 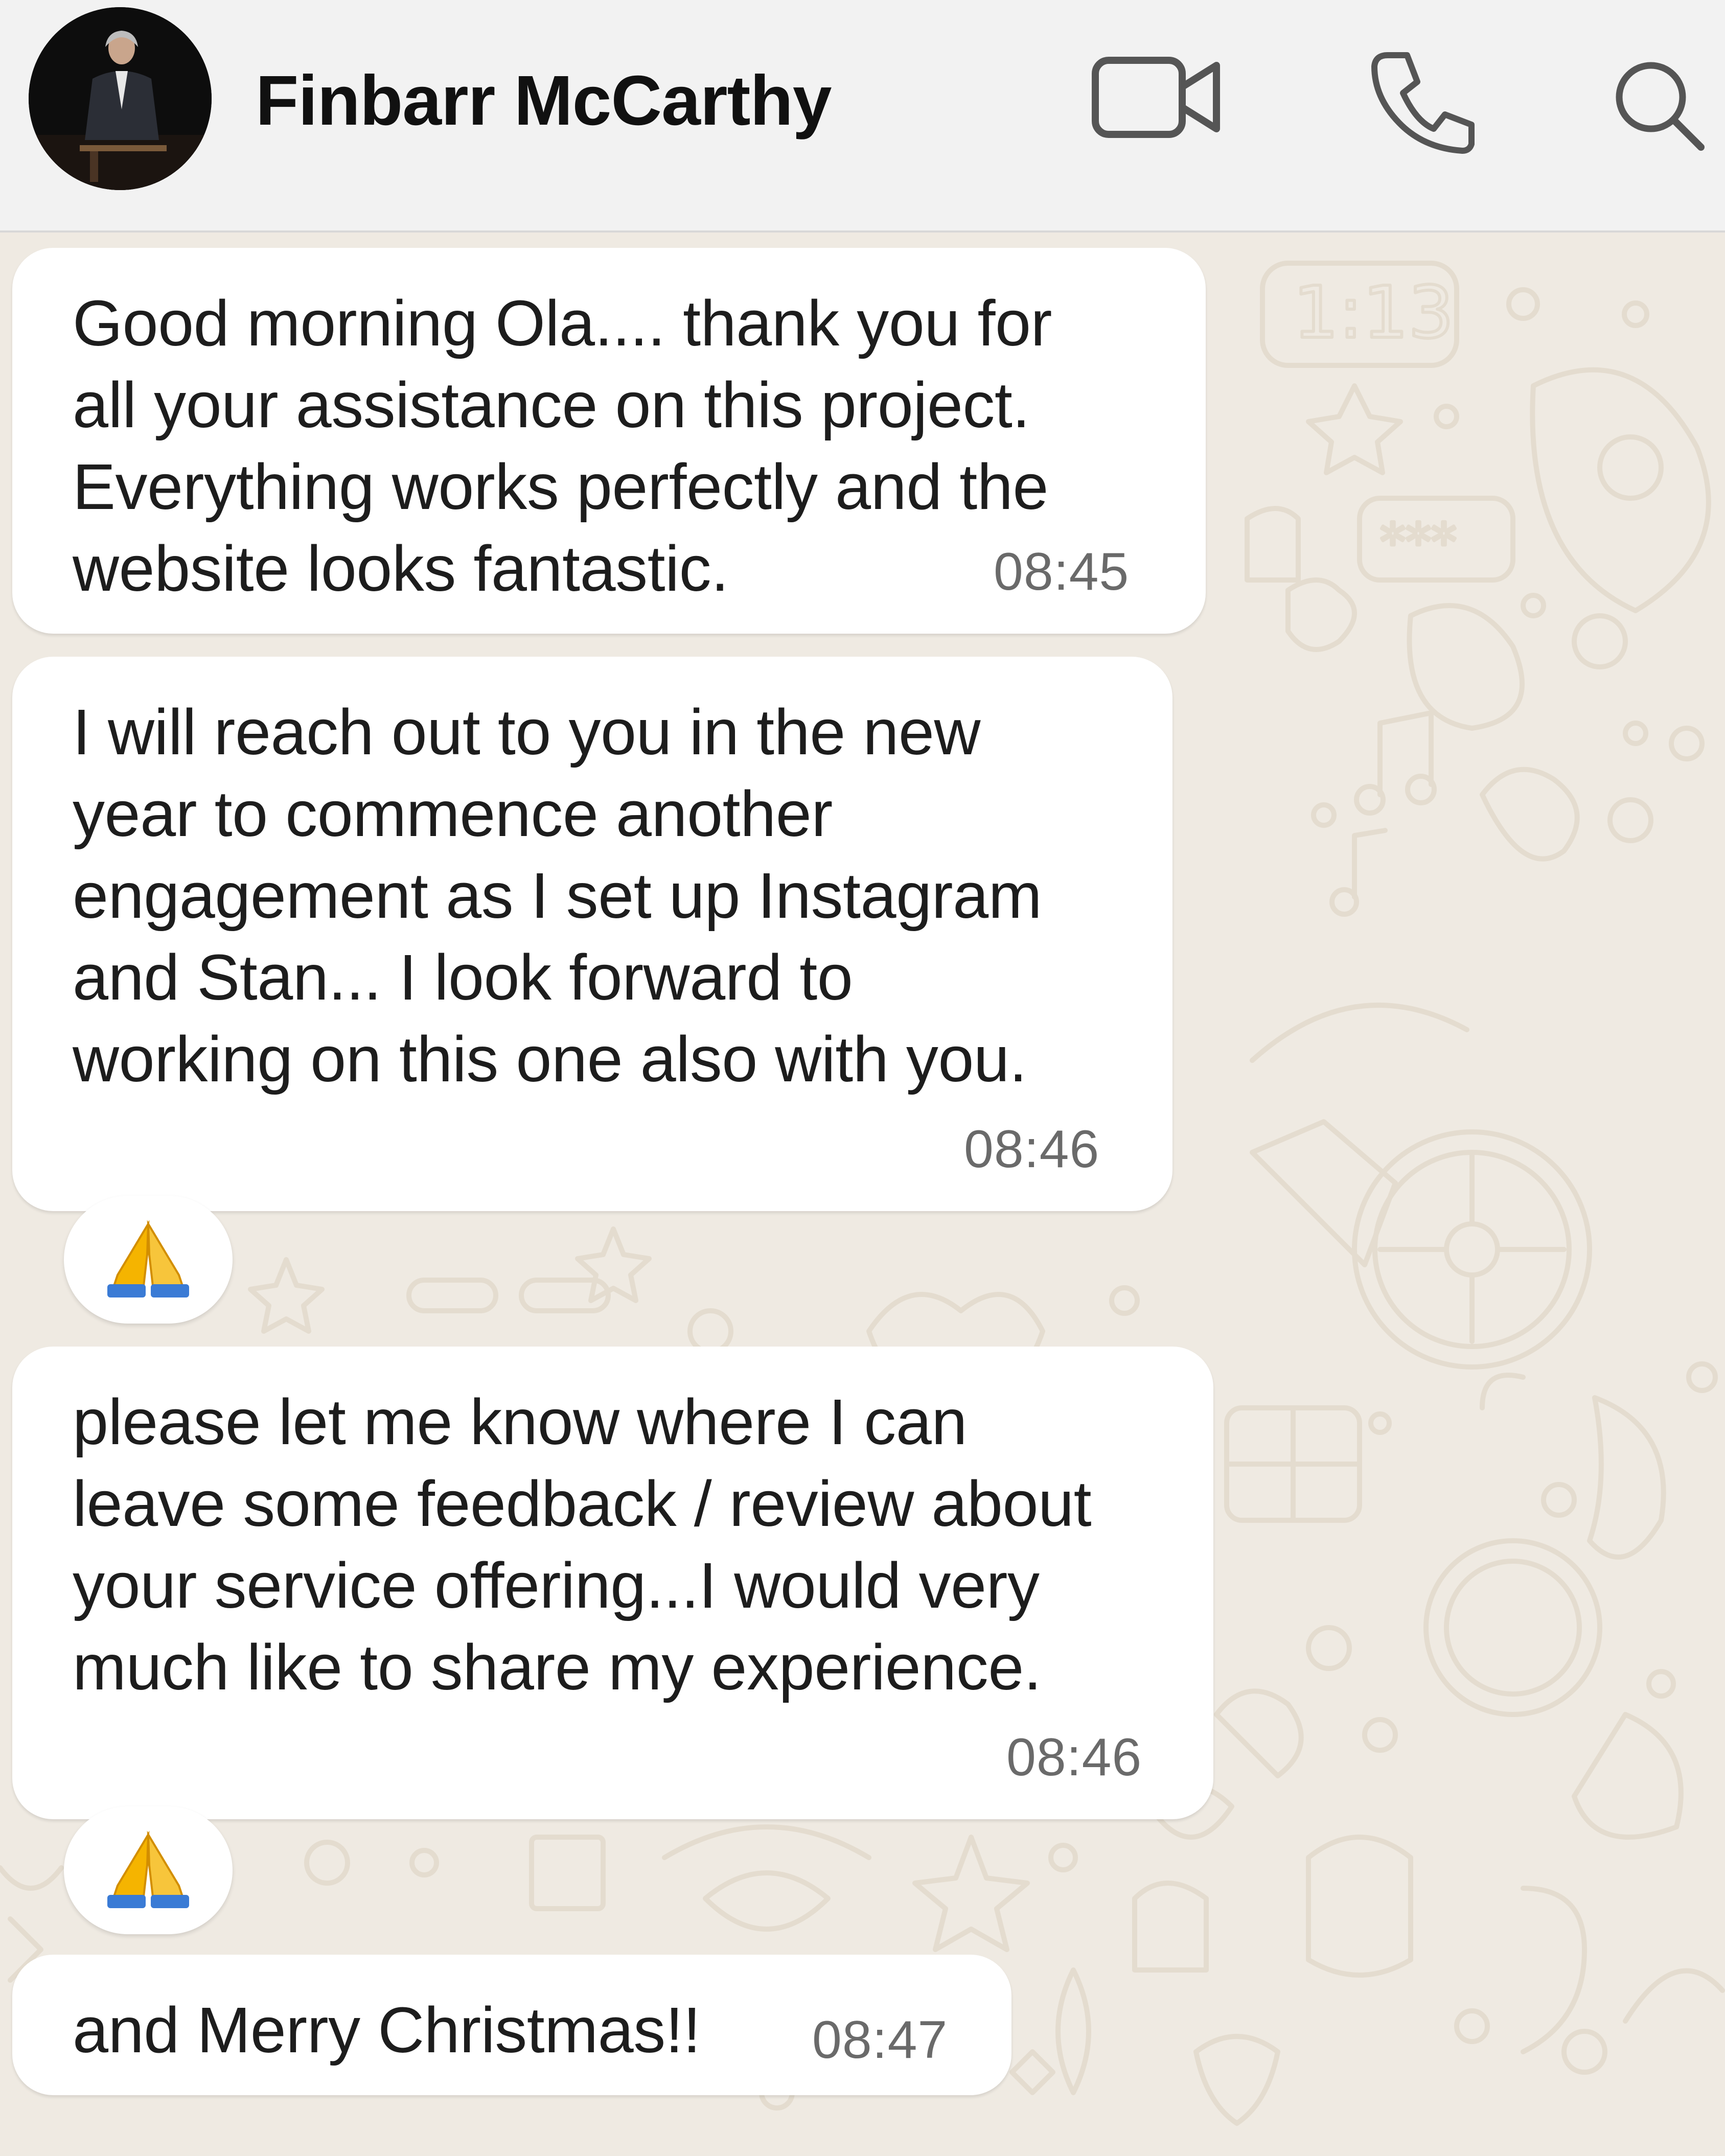 I want to click on message-timestamp: 08:47, so click(x=880, y=2040).